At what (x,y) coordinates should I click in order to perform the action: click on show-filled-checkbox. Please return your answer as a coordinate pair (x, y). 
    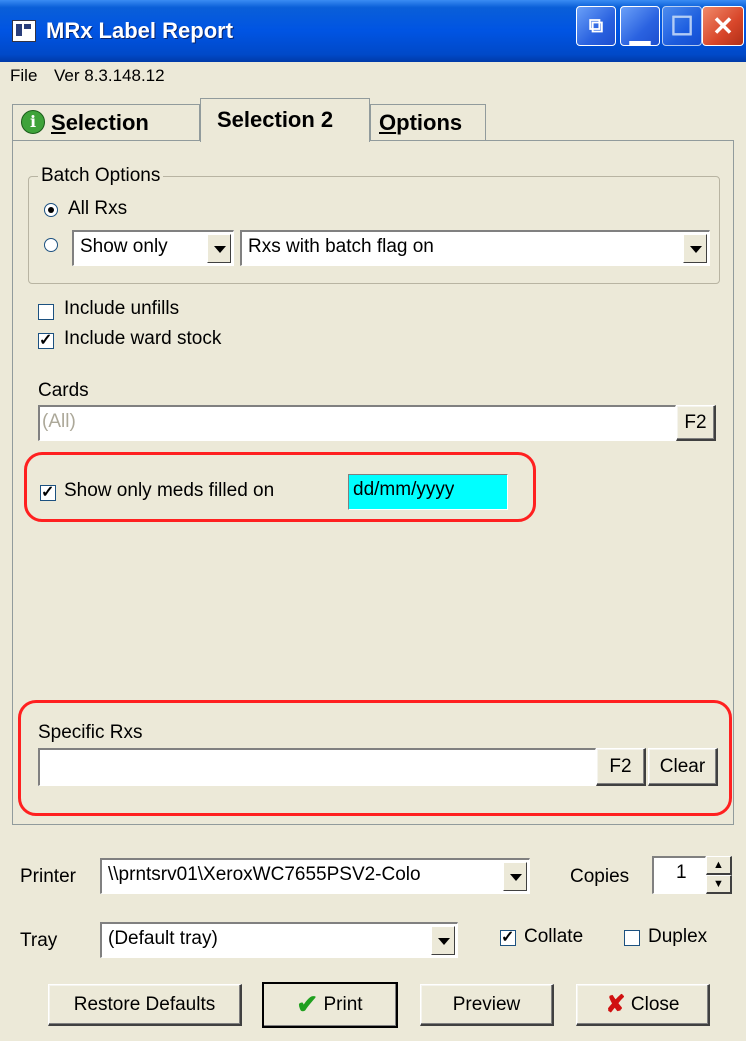
    Looking at the image, I should click on (48, 492).